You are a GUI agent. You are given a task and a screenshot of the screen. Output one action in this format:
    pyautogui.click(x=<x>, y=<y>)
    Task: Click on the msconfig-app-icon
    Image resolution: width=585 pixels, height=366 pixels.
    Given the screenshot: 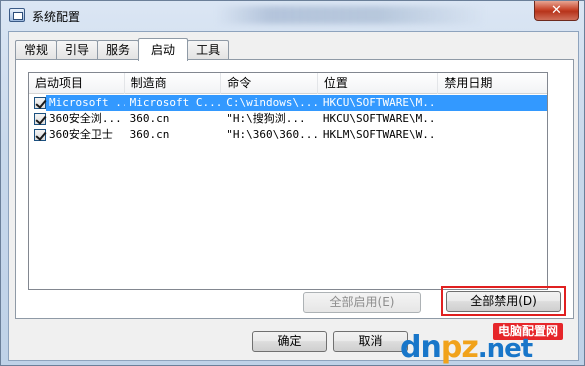 What is the action you would take?
    pyautogui.click(x=17, y=15)
    